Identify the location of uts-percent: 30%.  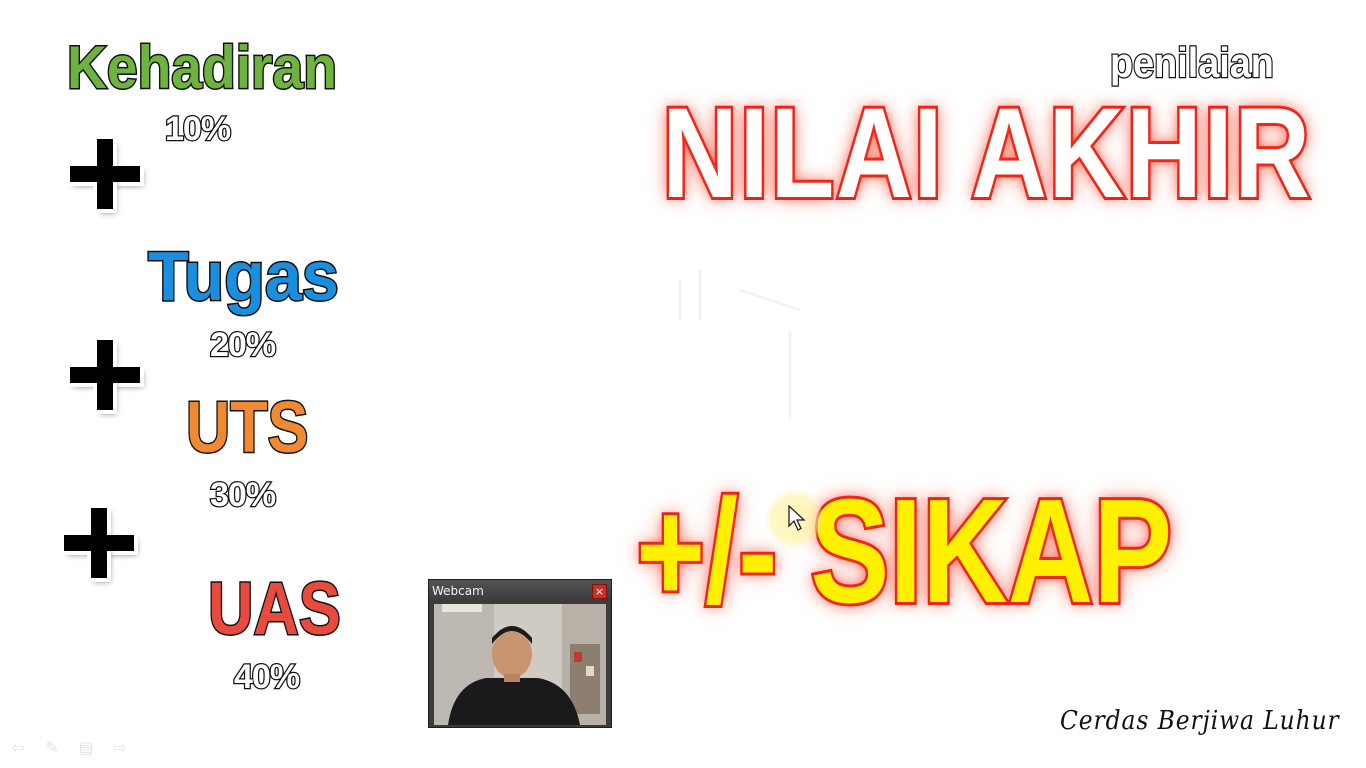
(243, 495).